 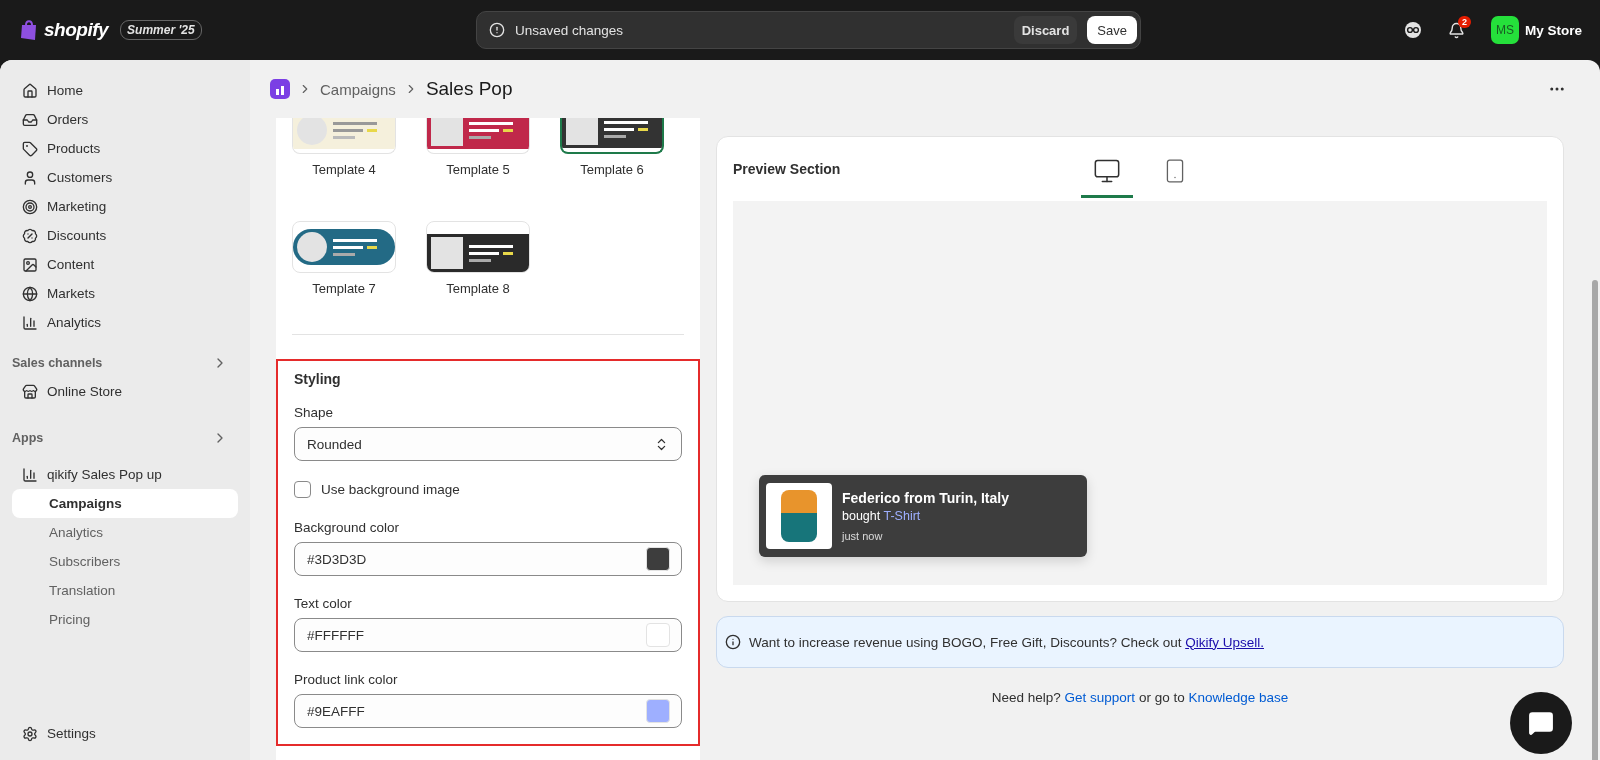 I want to click on scrollbar, so click(x=1595, y=520).